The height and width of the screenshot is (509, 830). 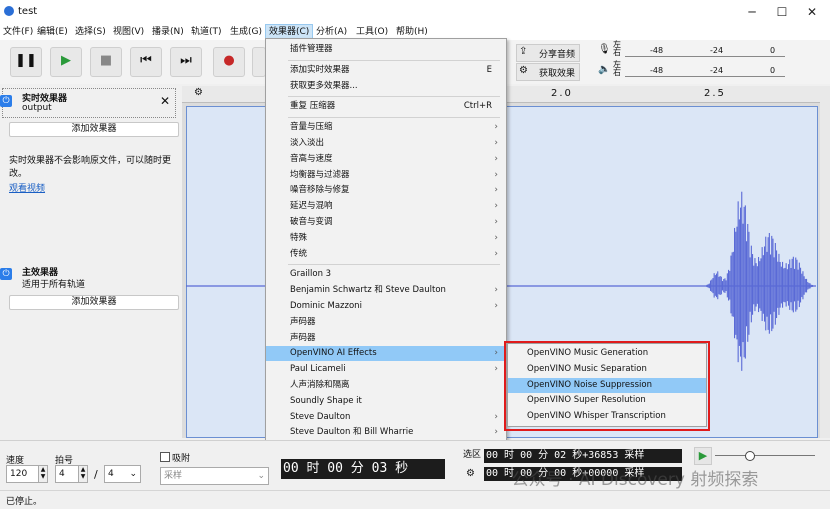 I want to click on effect-menu-item-label: 特殊, so click(x=299, y=237).